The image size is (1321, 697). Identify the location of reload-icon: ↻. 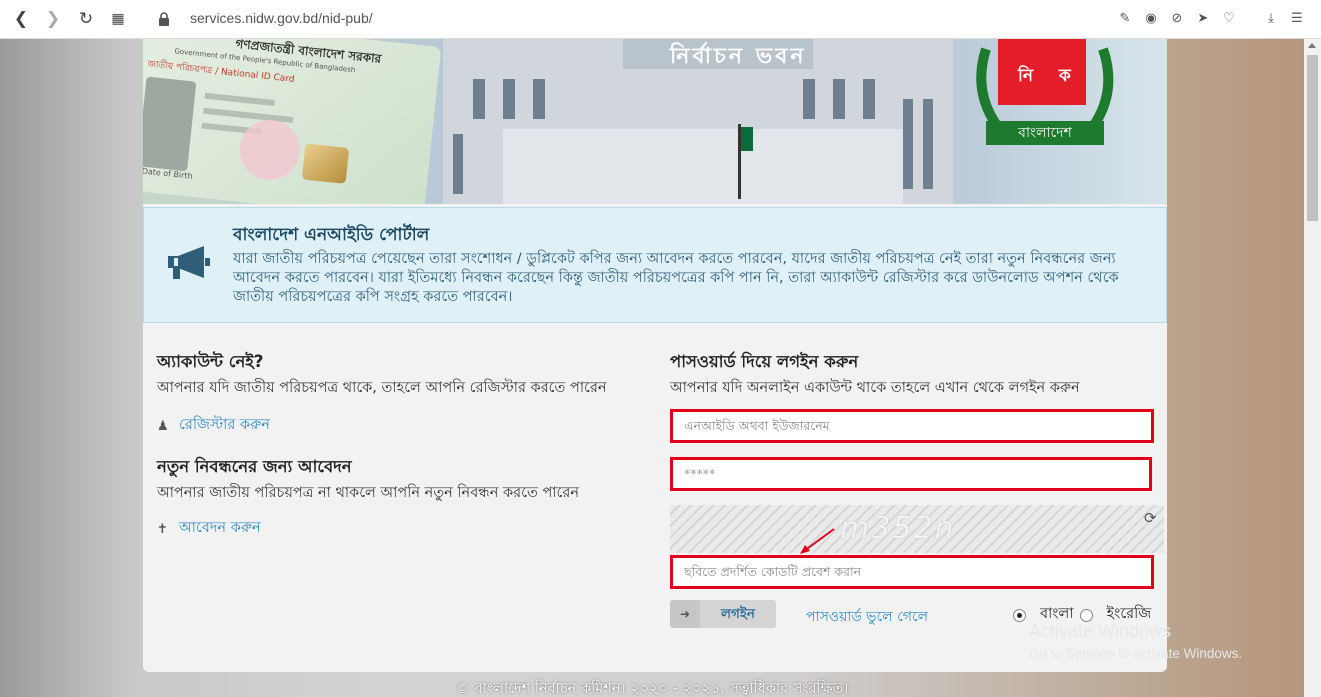
(86, 19).